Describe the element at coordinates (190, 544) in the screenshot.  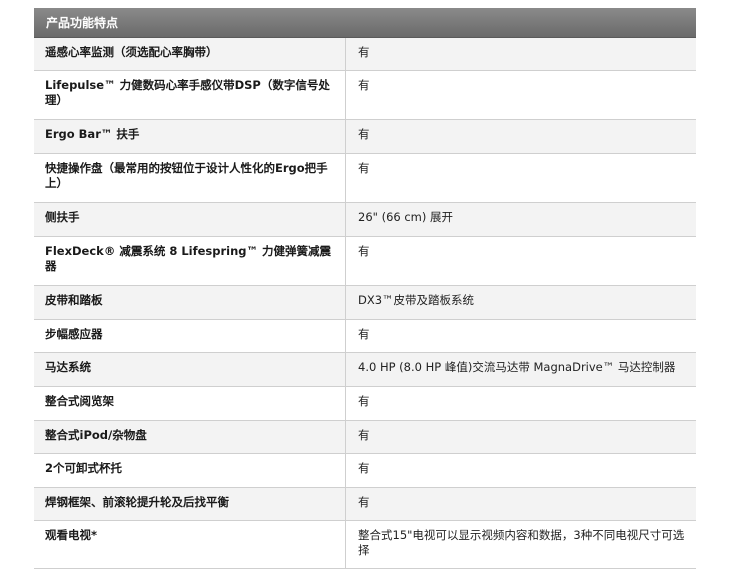
I see `feature-name: 观看电视*` at that location.